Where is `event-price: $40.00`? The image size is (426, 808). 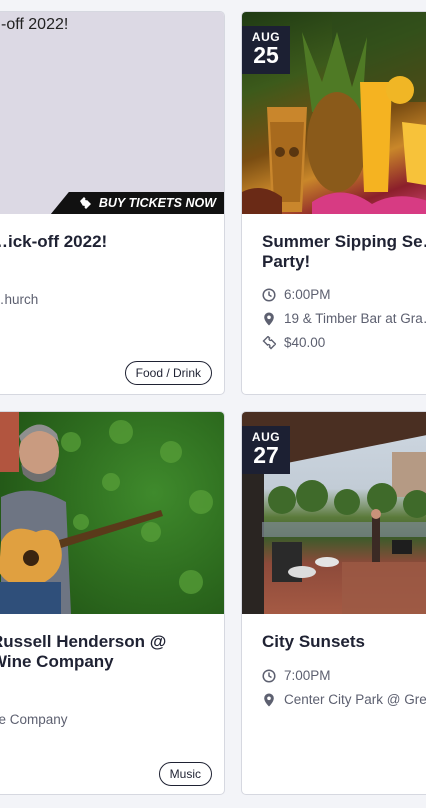 event-price: $40.00 is located at coordinates (293, 342).